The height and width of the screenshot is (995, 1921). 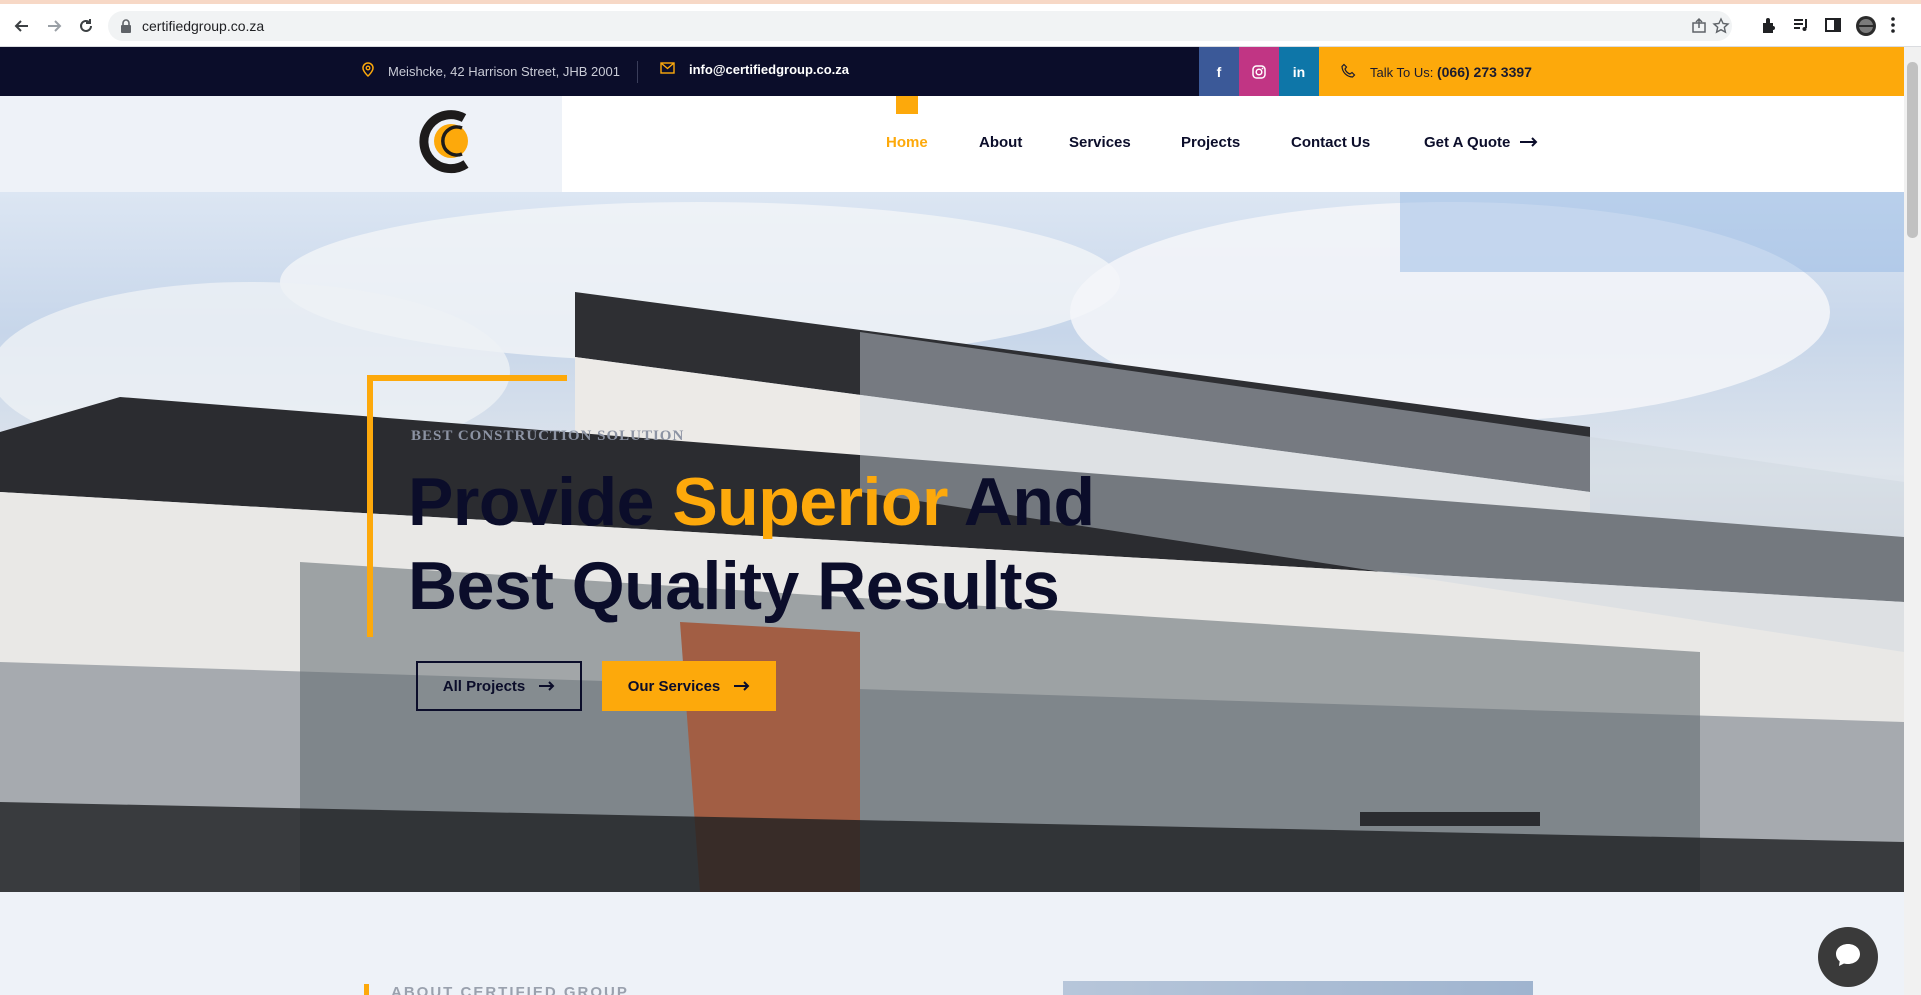 What do you see at coordinates (1834, 26) in the screenshot?
I see `side-panel-icon` at bounding box center [1834, 26].